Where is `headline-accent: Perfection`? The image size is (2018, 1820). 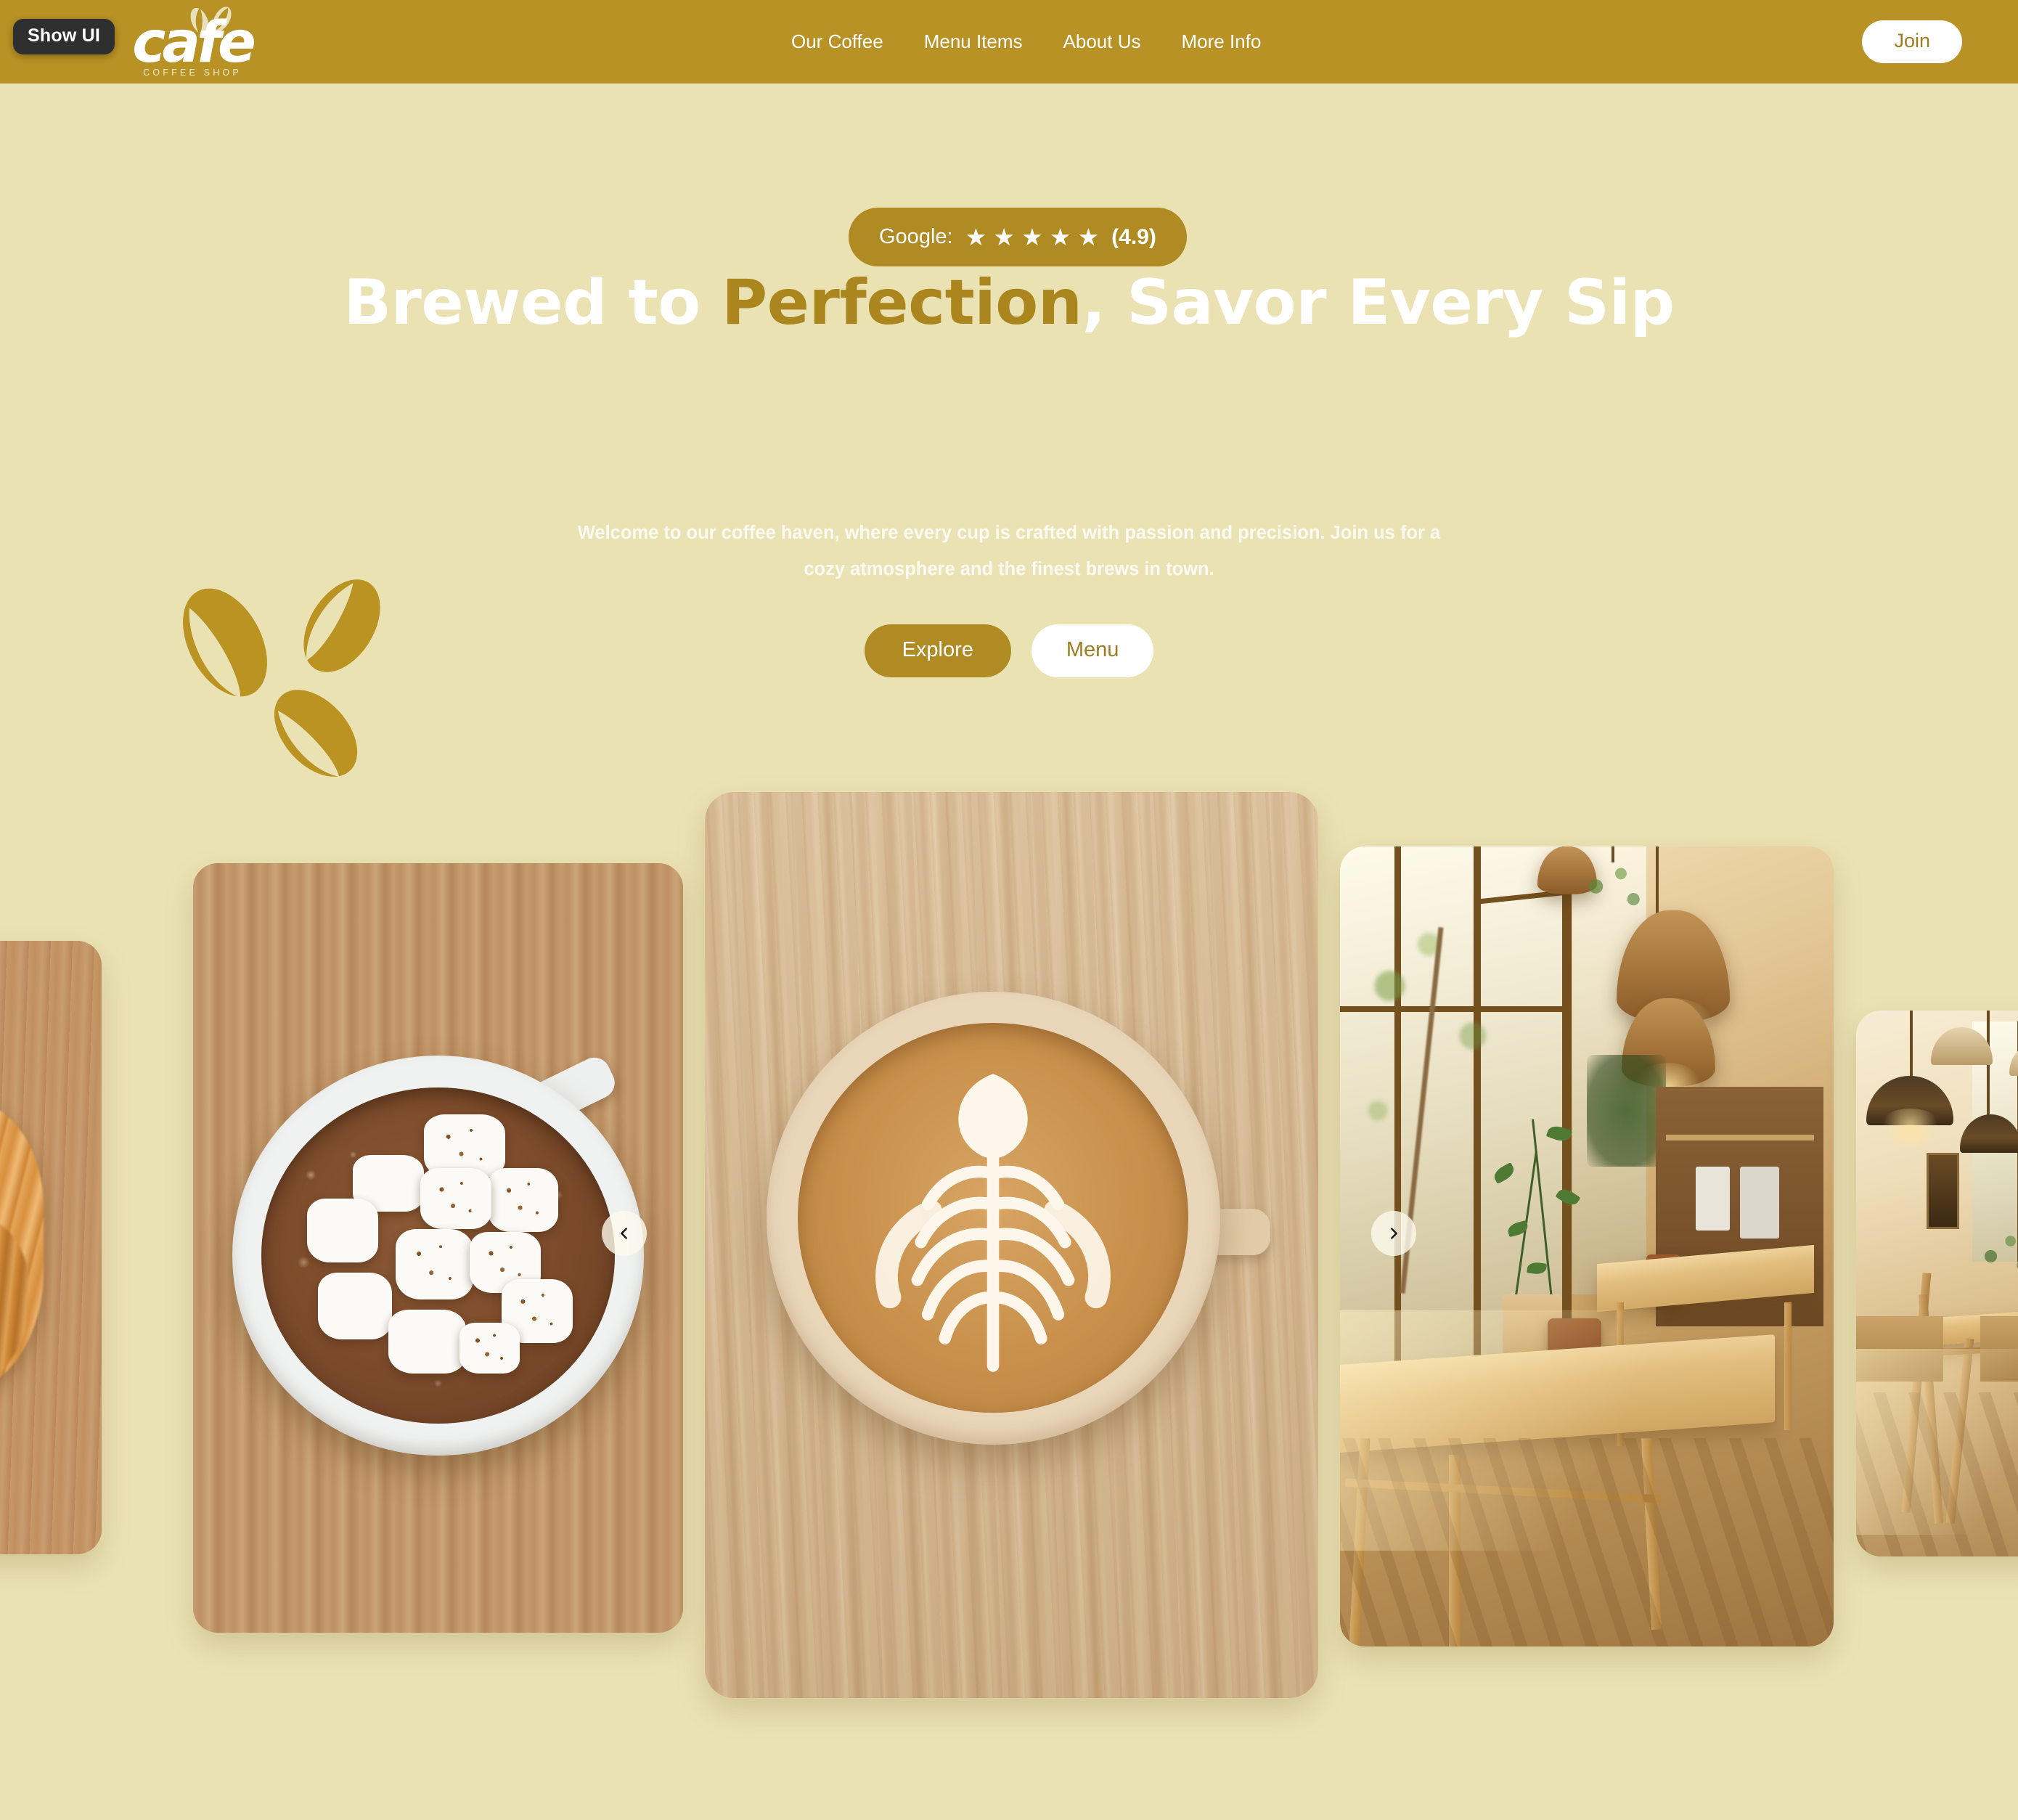 headline-accent: Perfection is located at coordinates (902, 302).